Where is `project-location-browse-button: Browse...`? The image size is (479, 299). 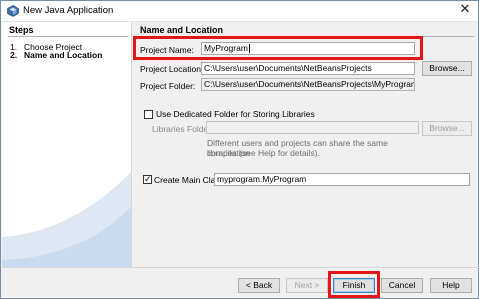 project-location-browse-button: Browse... is located at coordinates (447, 68).